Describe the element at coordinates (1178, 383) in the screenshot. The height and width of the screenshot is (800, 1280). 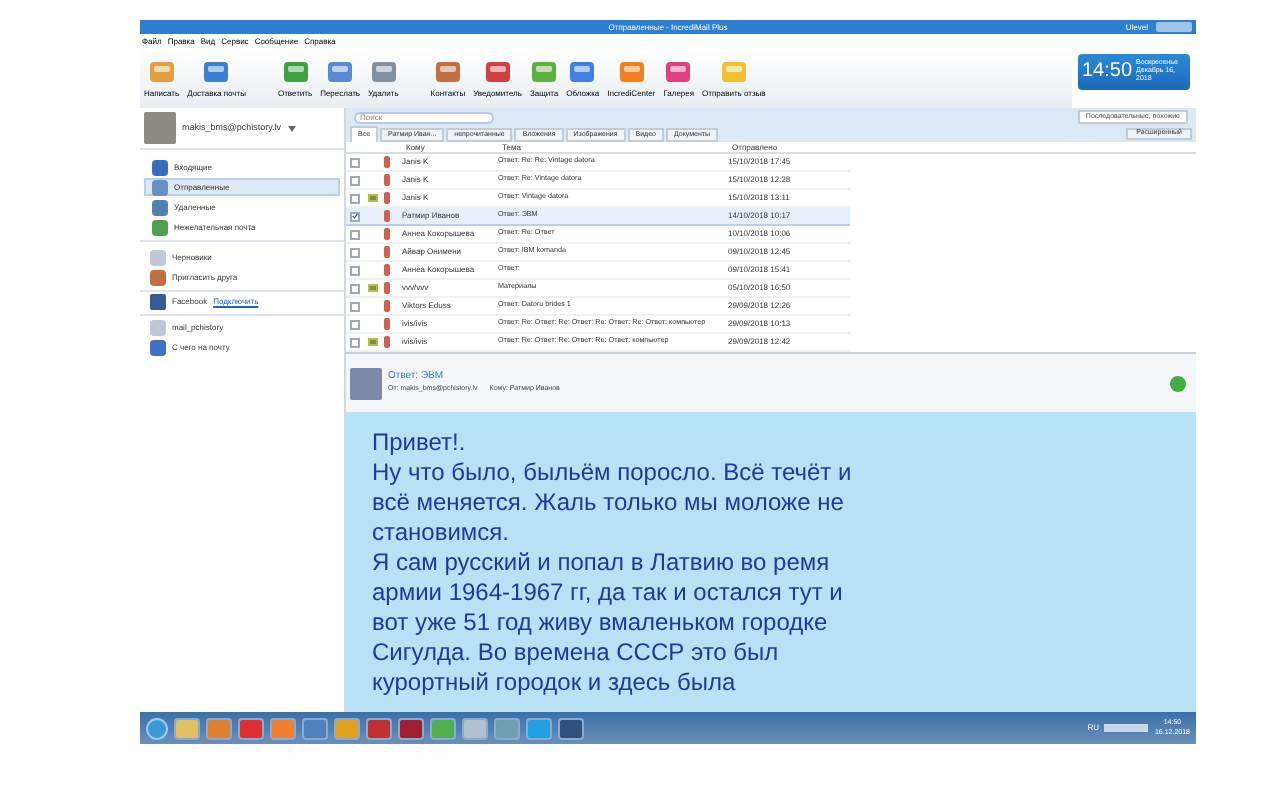
I see `check-icon` at that location.